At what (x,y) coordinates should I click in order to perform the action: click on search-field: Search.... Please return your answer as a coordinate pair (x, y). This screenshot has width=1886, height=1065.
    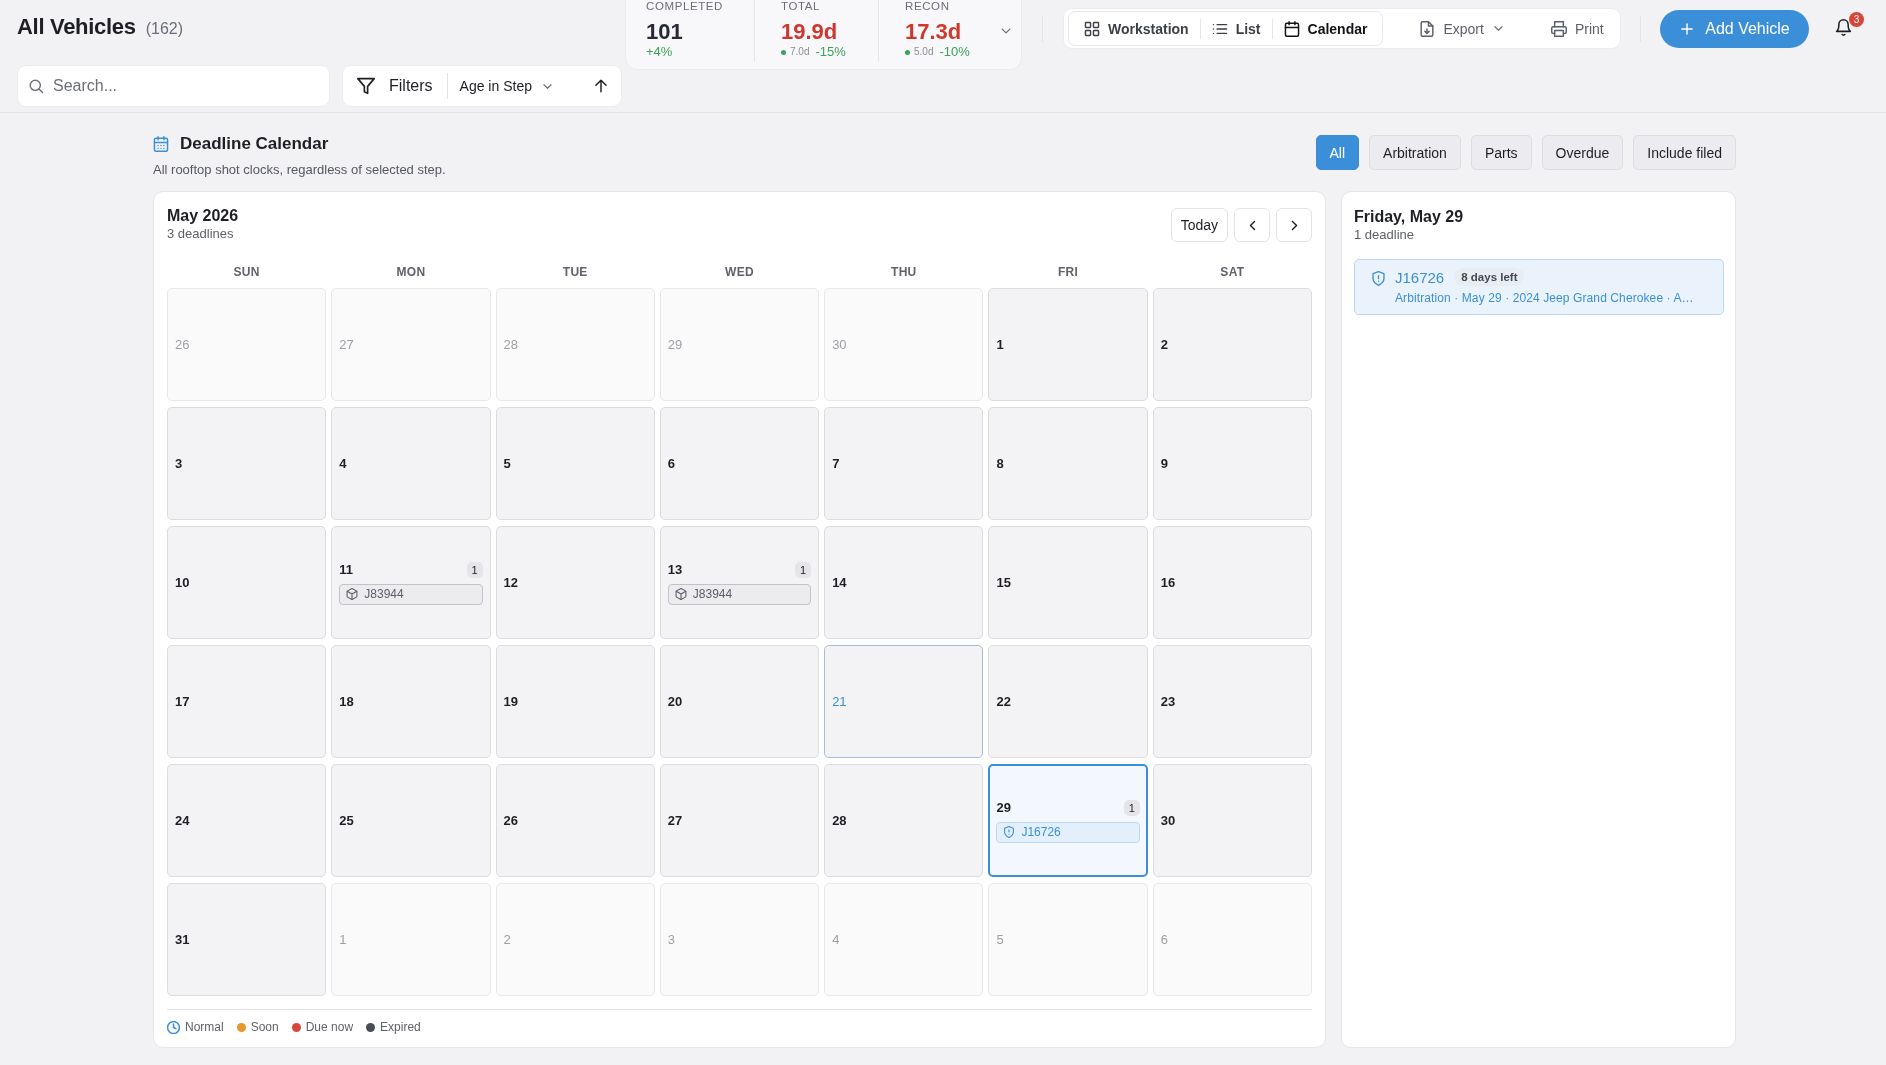
    Looking at the image, I should click on (173, 86).